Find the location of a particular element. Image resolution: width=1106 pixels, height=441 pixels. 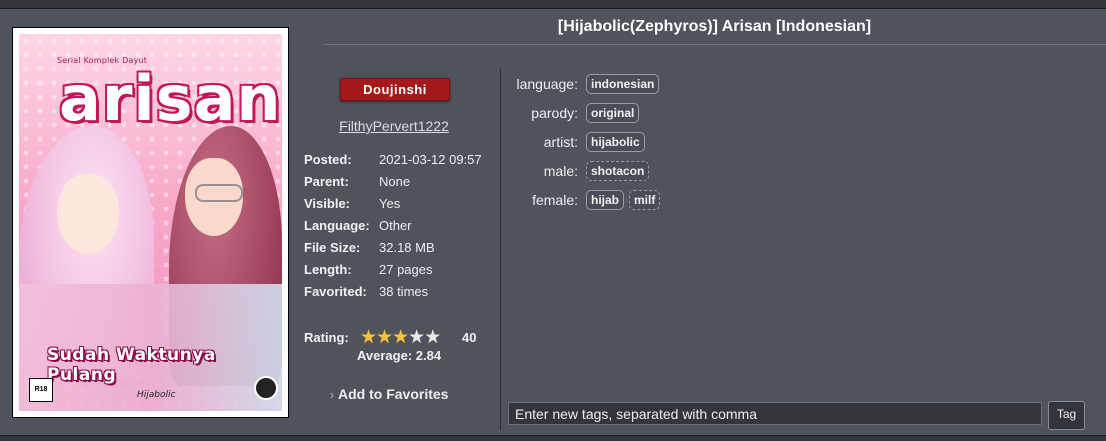

detail-value: None is located at coordinates (395, 181).